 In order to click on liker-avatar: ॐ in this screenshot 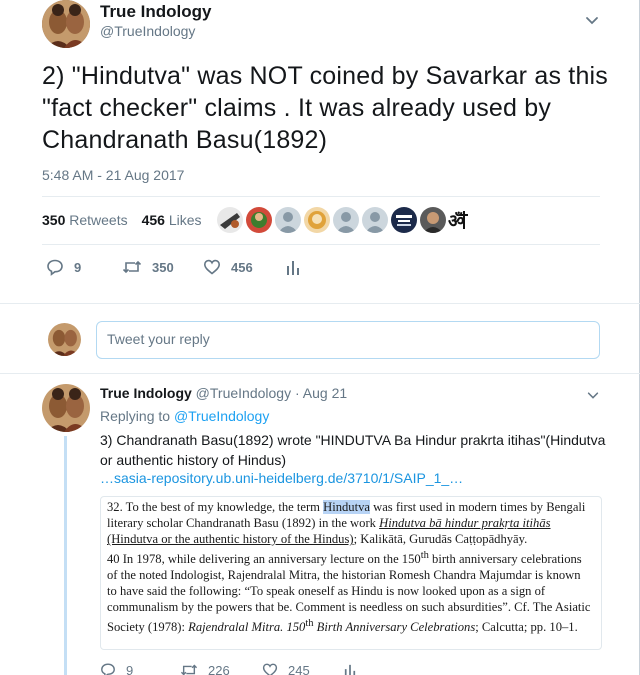, I will do `click(460, 220)`.